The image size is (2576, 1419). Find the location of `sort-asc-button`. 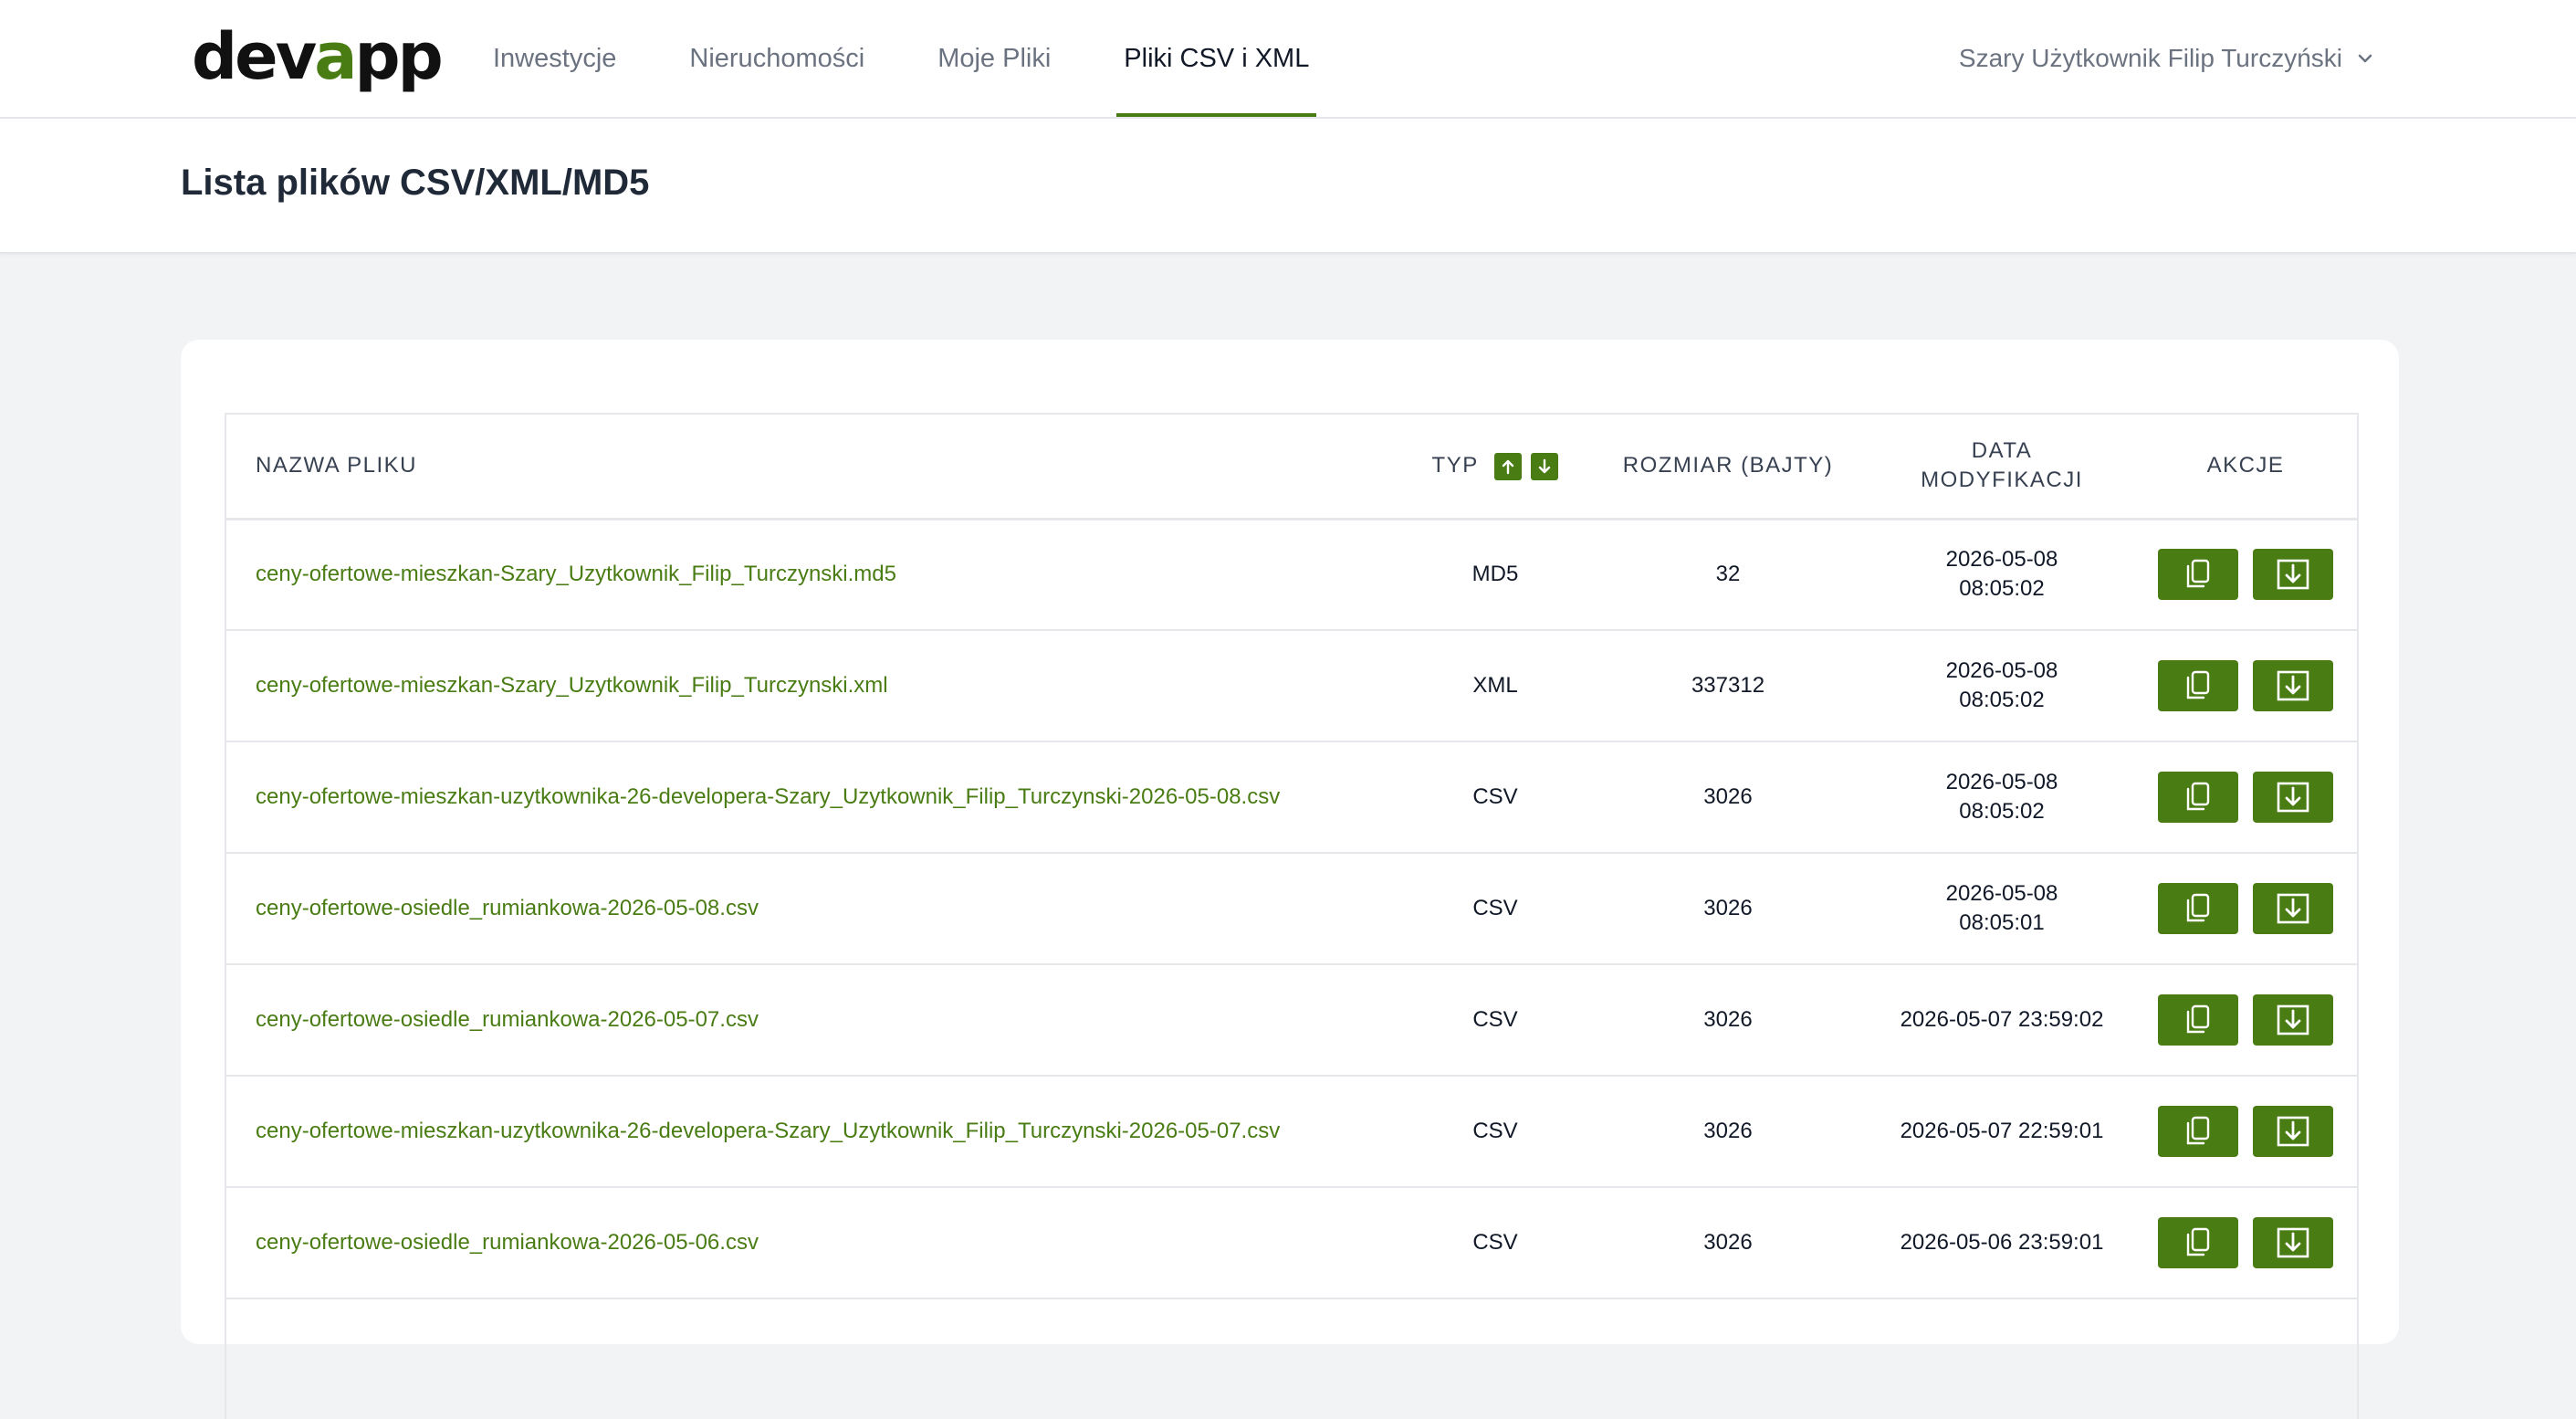

sort-asc-button is located at coordinates (1508, 466).